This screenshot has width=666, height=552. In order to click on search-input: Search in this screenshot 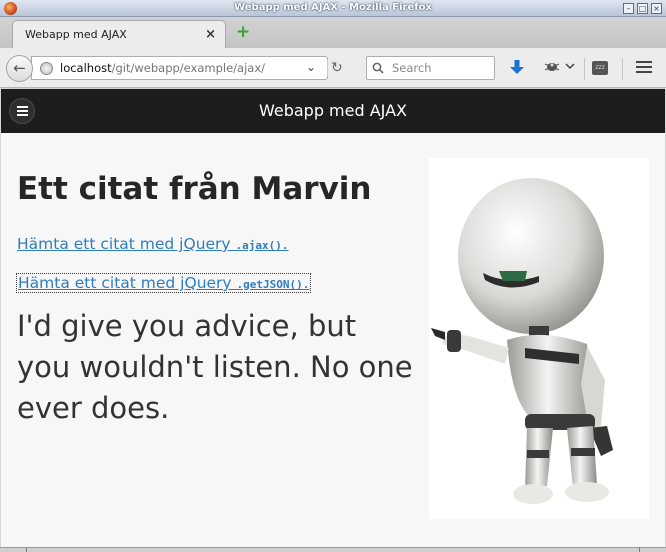, I will do `click(430, 68)`.